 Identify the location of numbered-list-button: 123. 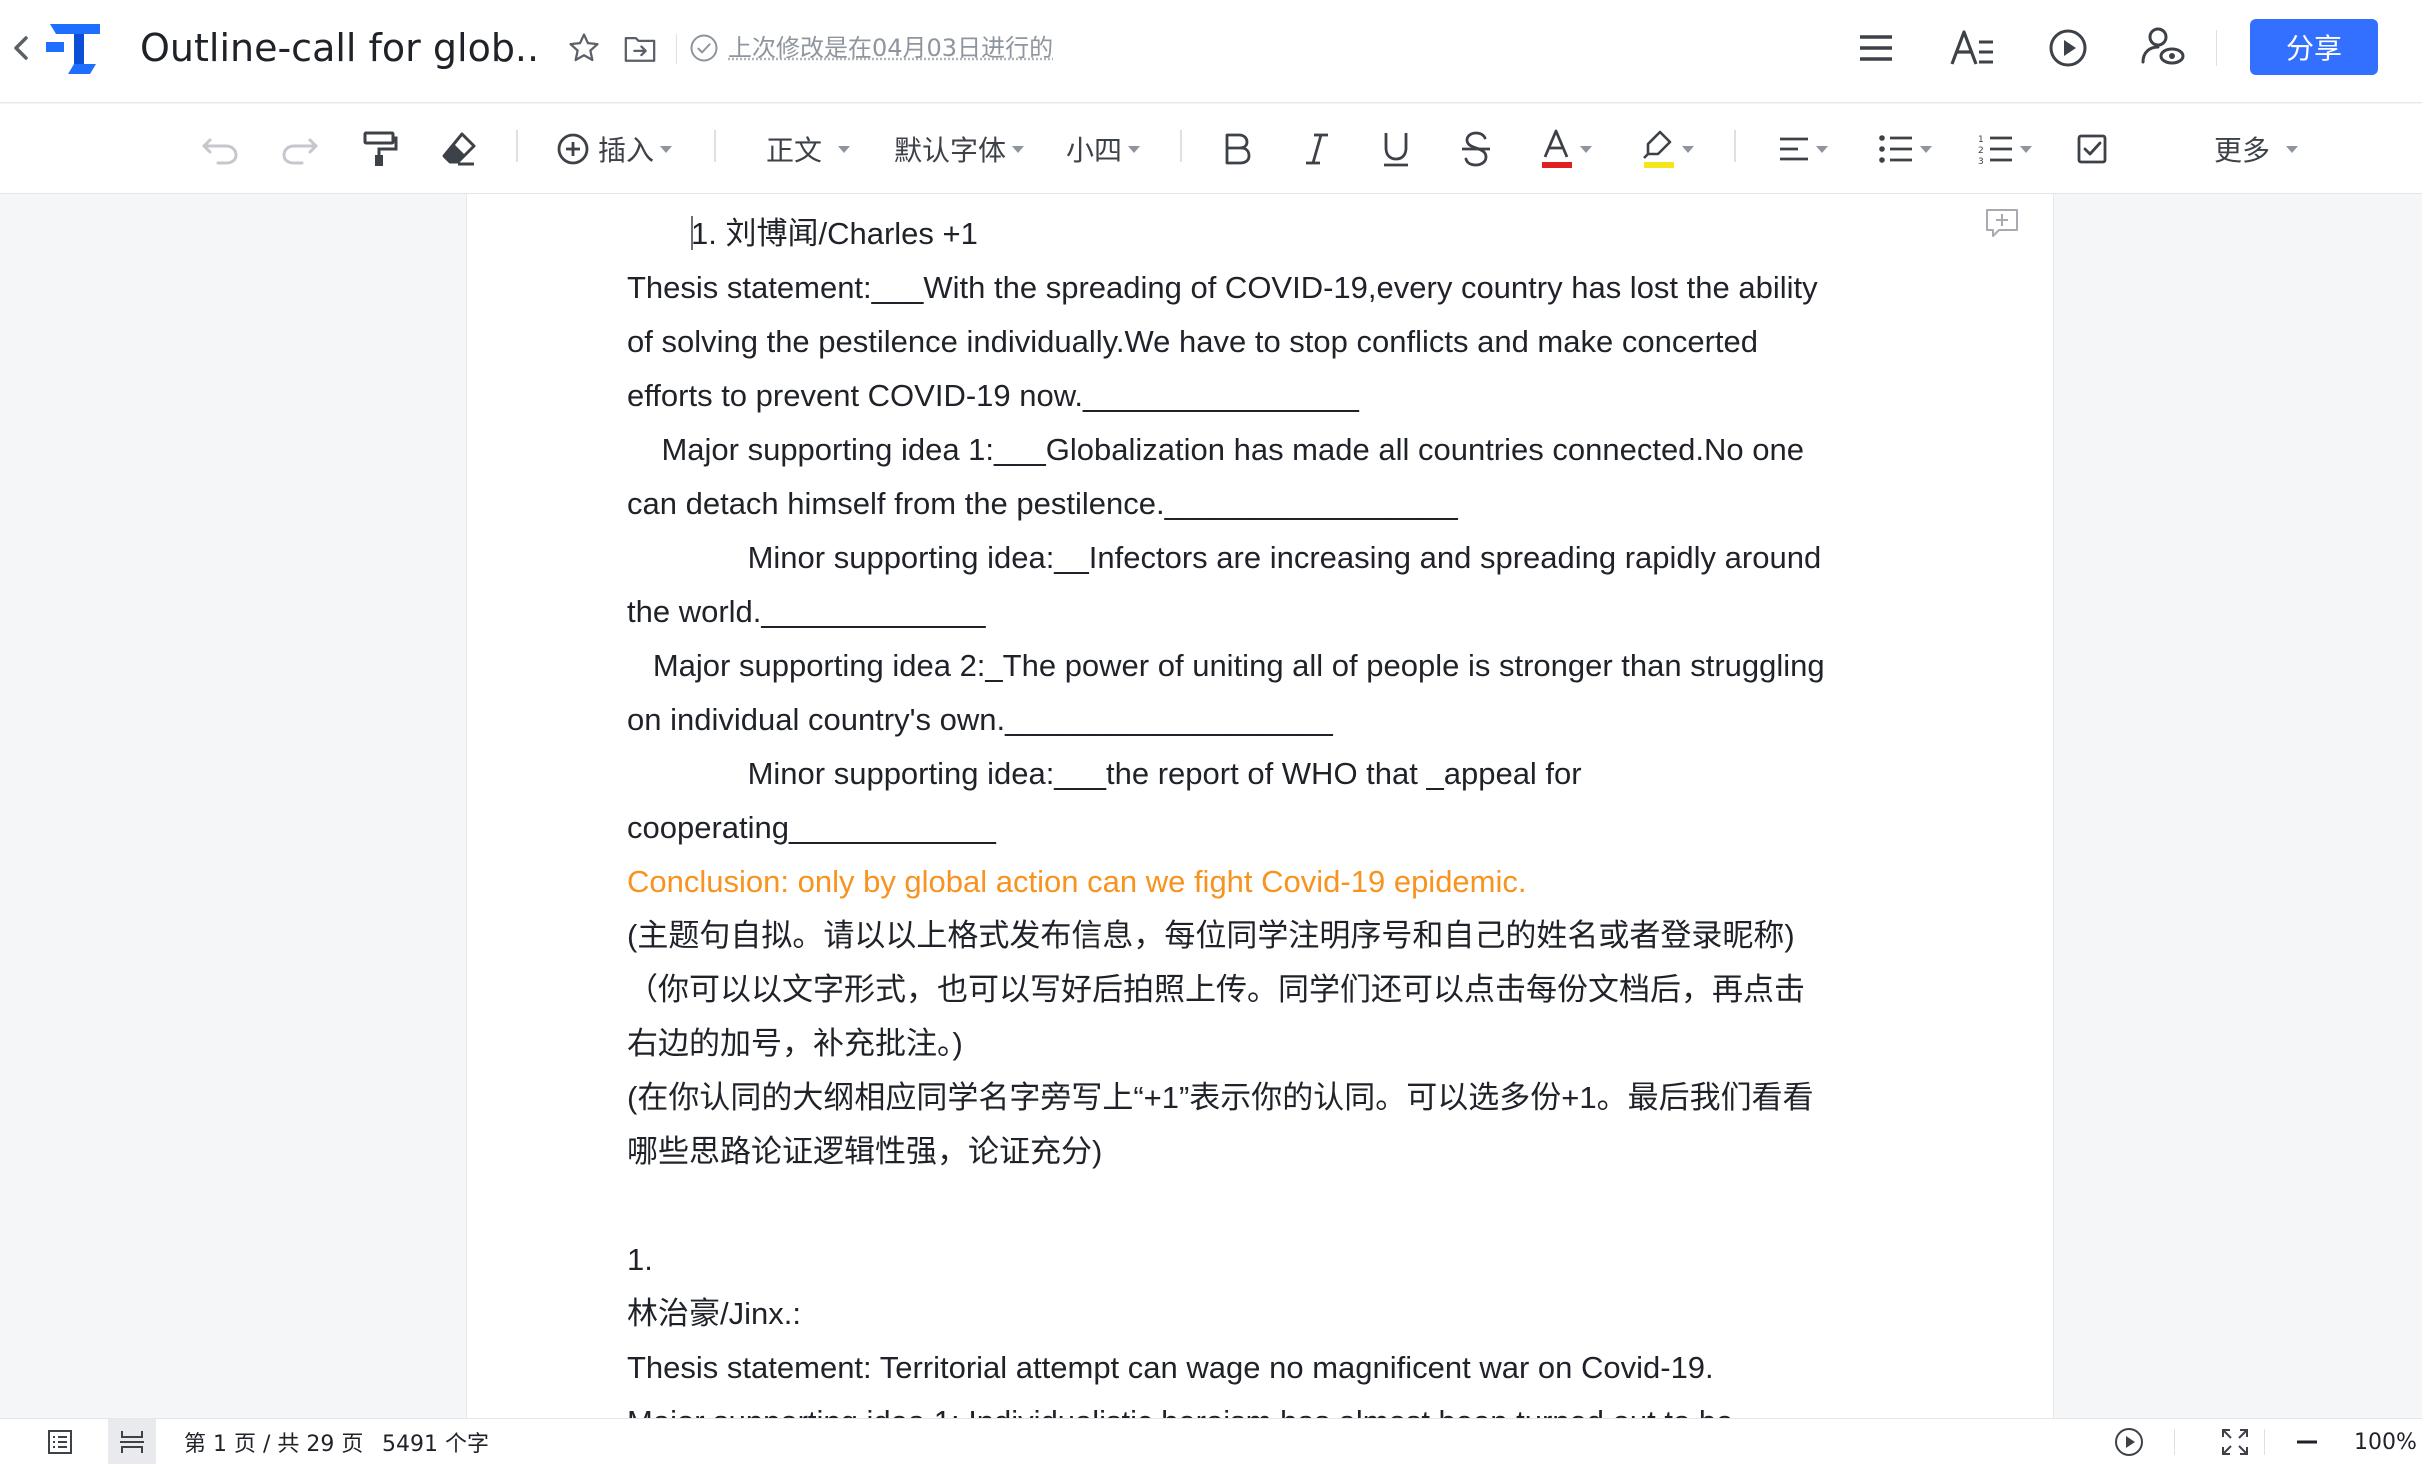
(2005, 149).